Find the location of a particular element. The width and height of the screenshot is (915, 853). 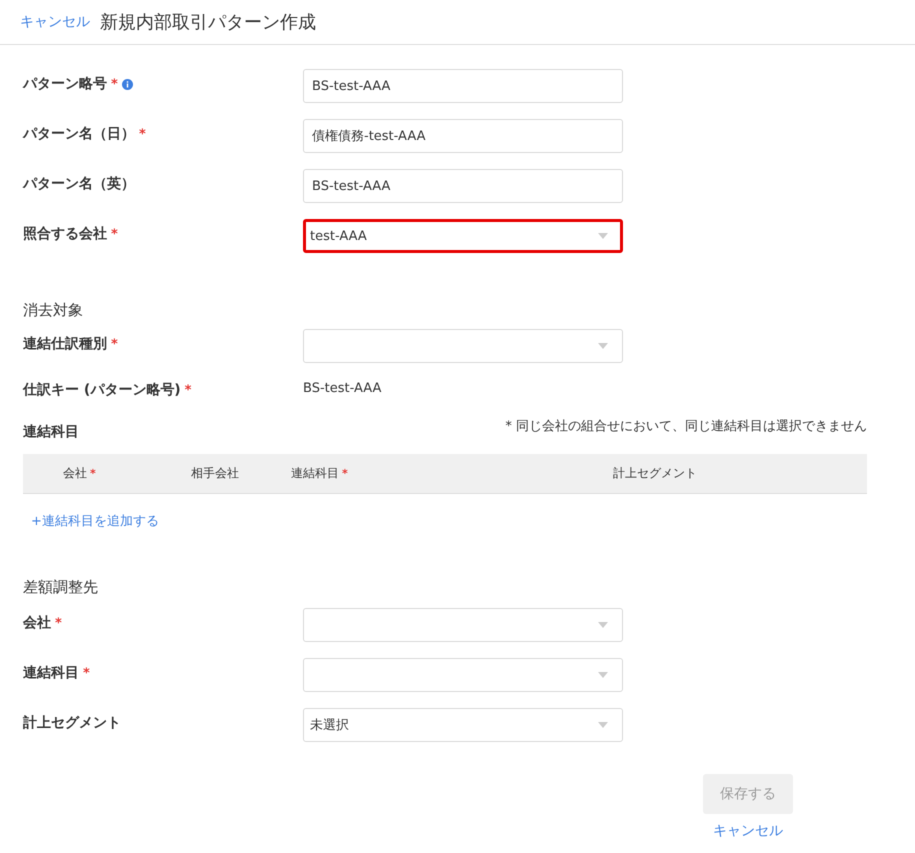

field-label: パターン名（英） is located at coordinates (79, 184).